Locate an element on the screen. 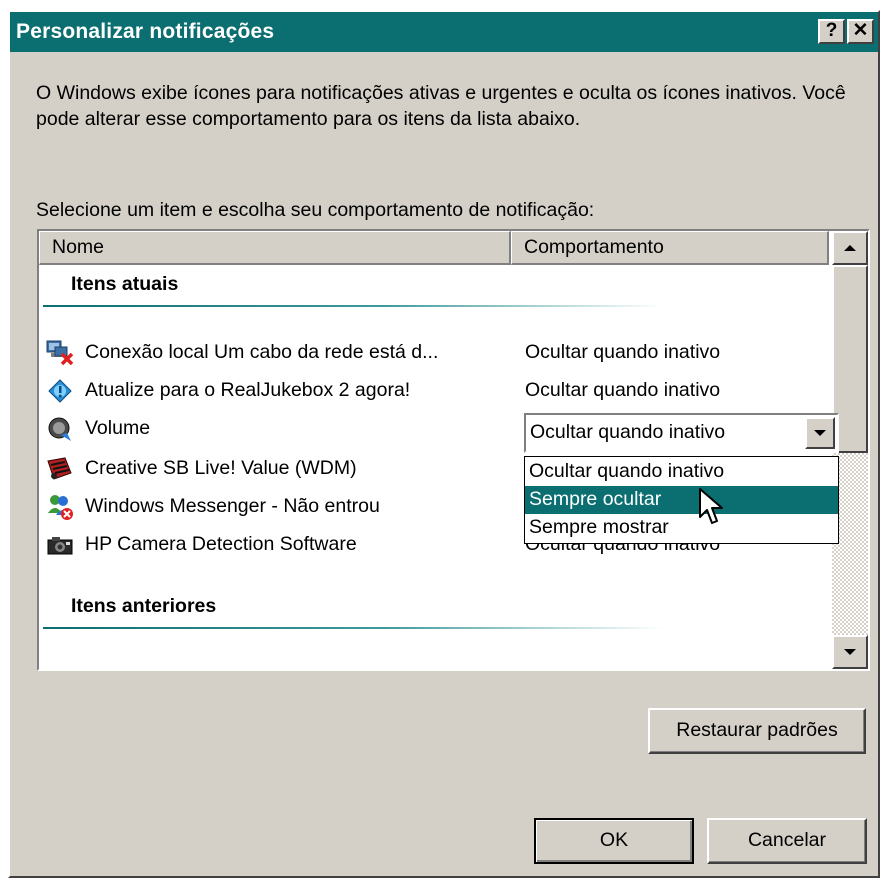 Image resolution: width=885 pixels, height=882 pixels. behavior-combobox: Ocultar quando inativo is located at coordinates (681, 433).